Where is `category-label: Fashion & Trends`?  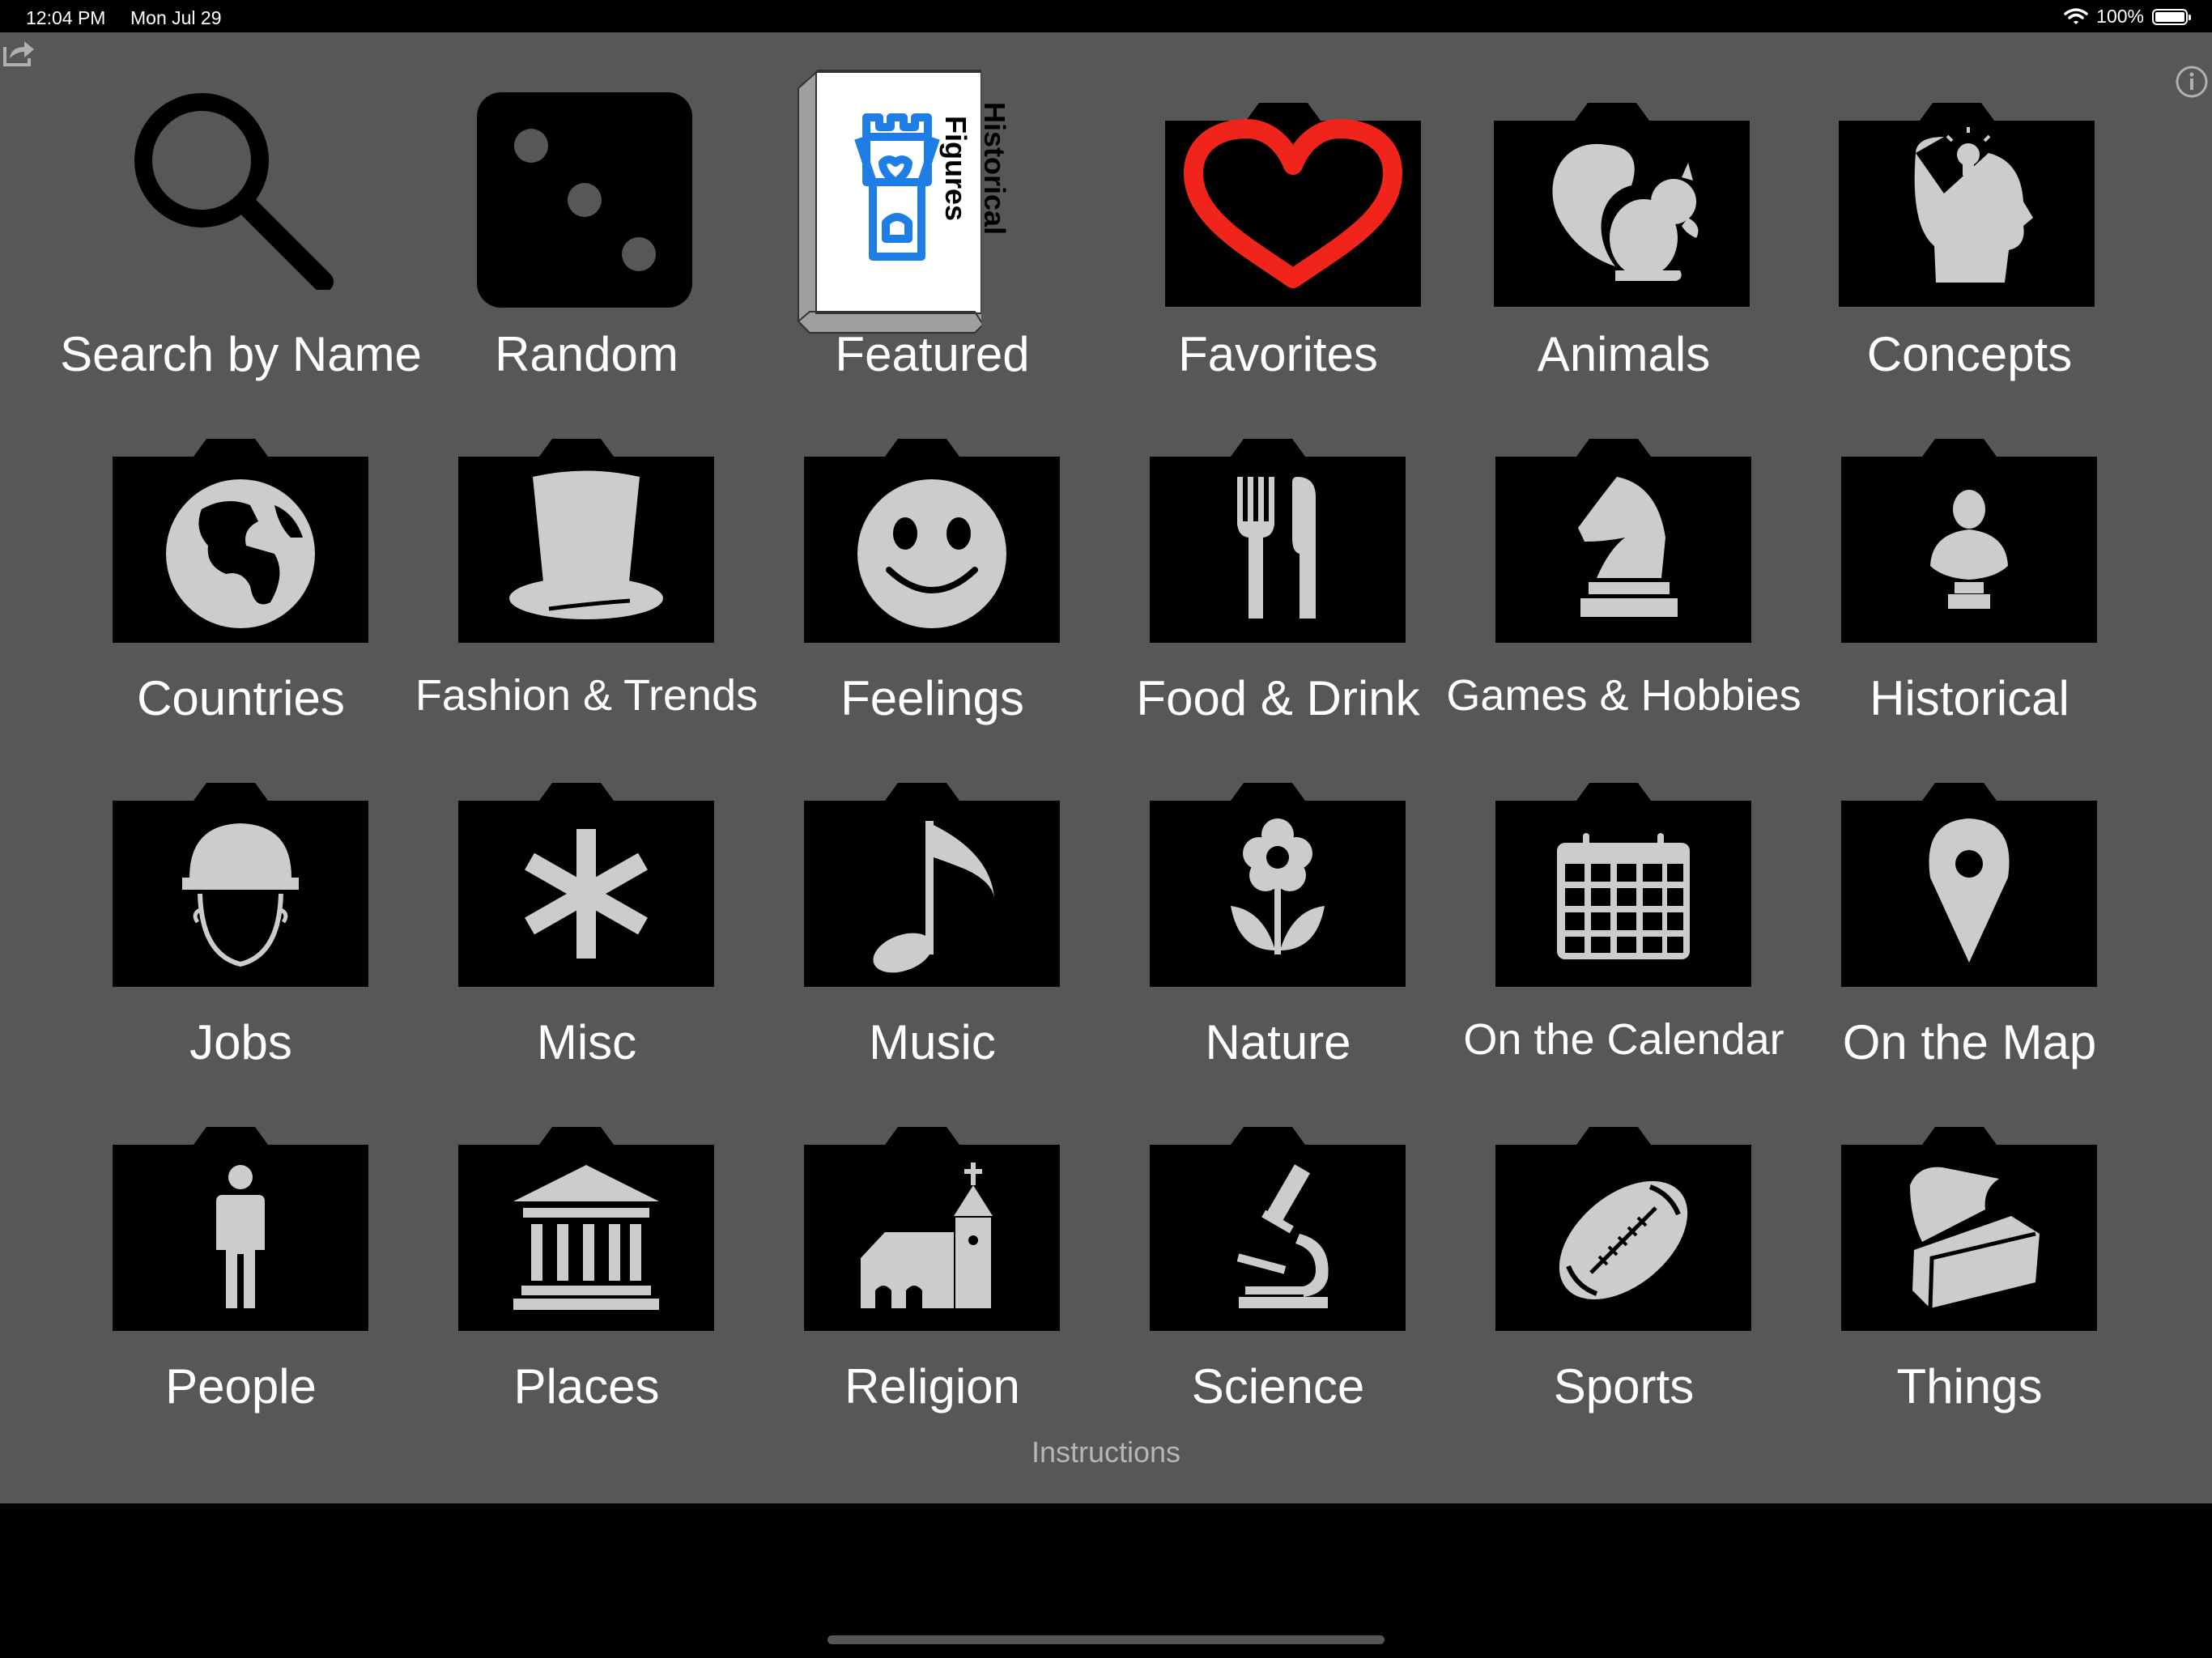
category-label: Fashion & Trends is located at coordinates (587, 695).